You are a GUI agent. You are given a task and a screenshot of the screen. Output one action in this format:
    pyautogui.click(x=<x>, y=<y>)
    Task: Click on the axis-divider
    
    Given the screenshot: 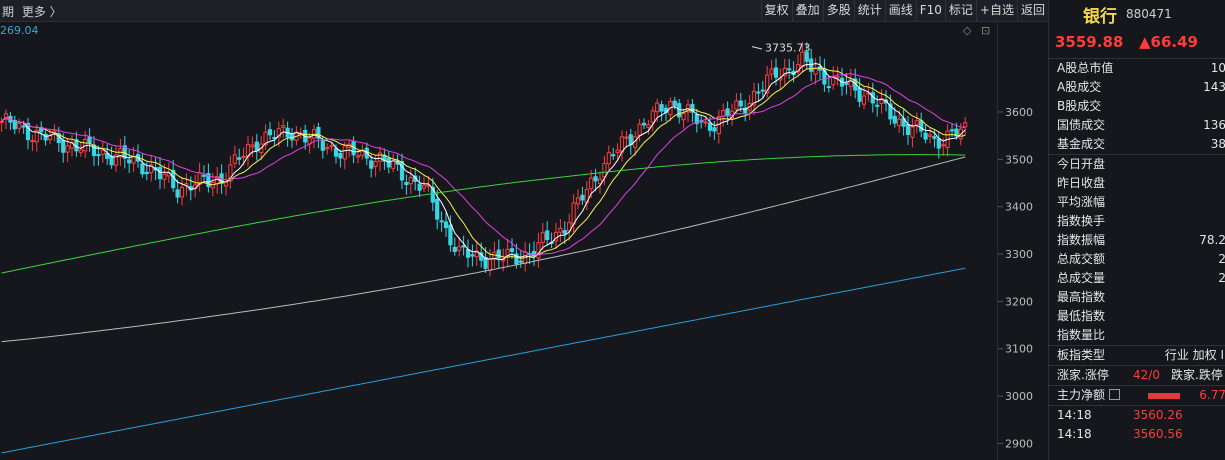 What is the action you would take?
    pyautogui.click(x=997, y=241)
    